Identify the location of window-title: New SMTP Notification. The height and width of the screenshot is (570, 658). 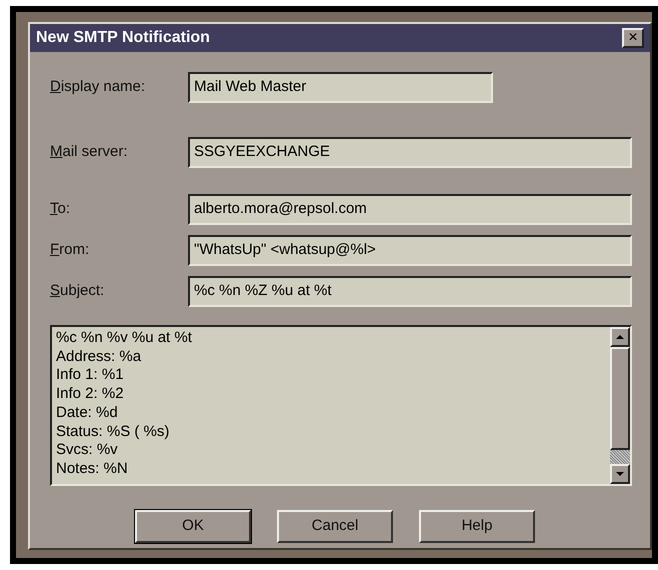
(123, 38).